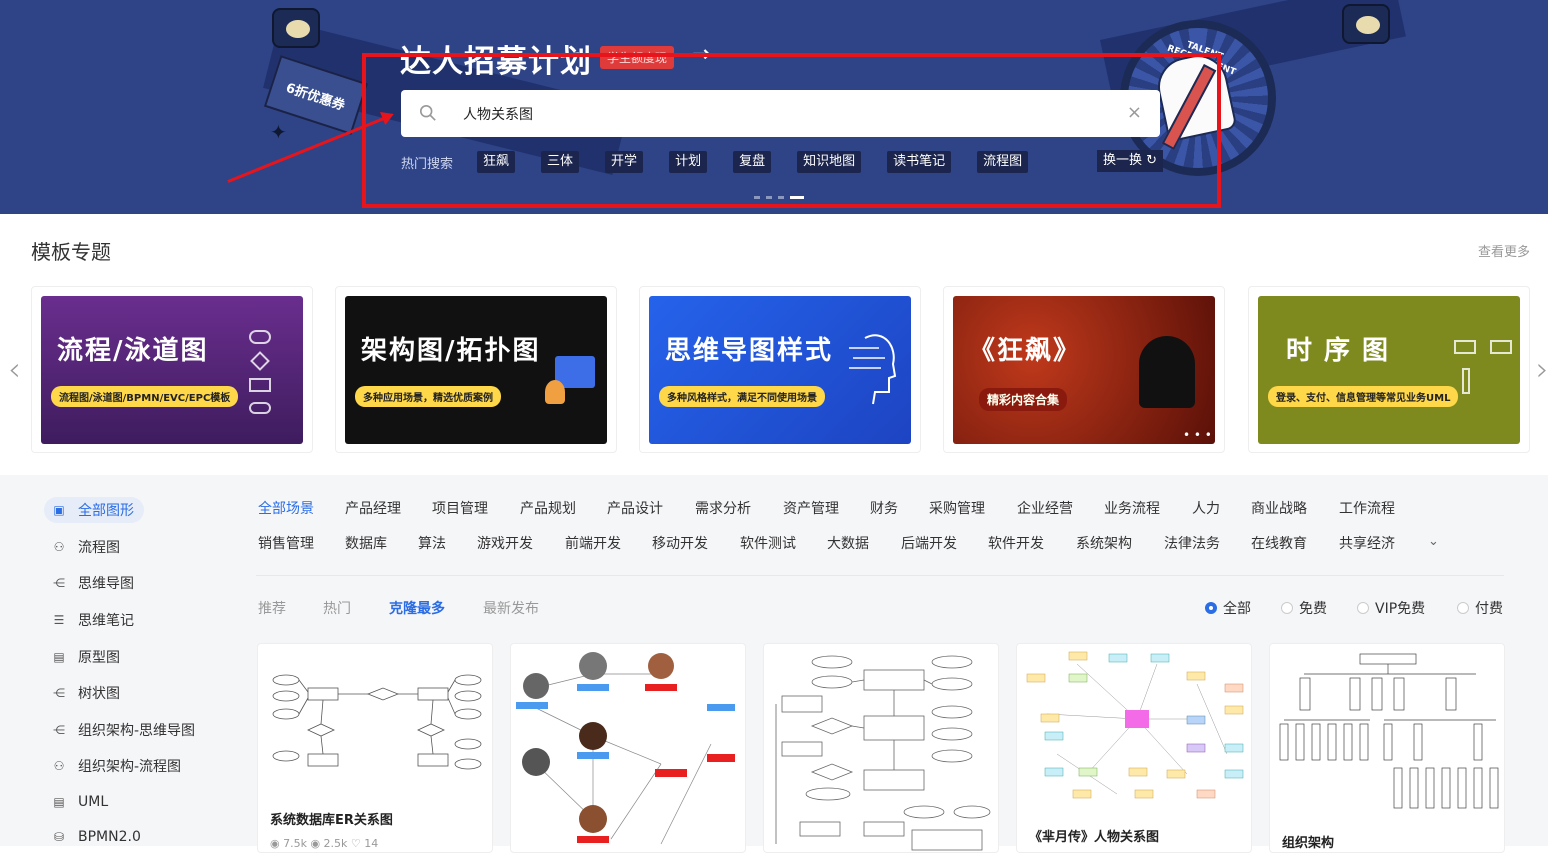 This screenshot has width=1548, height=853. I want to click on sidebar-item-label: UML, so click(93, 802).